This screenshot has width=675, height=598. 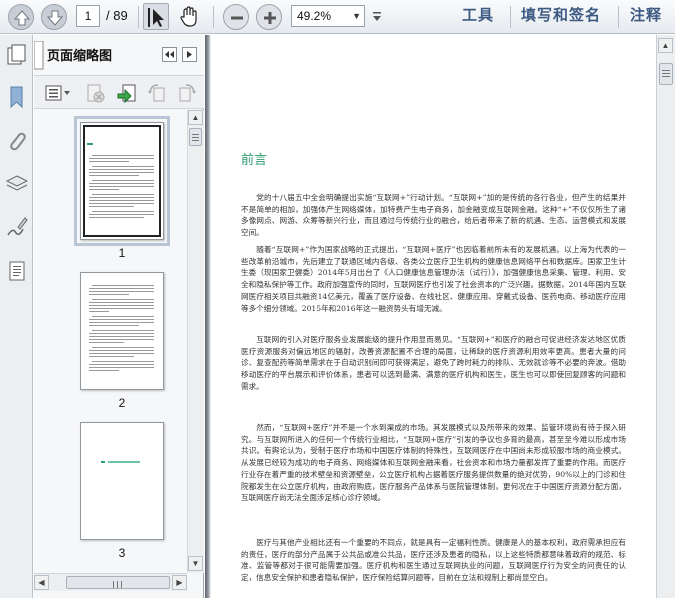 I want to click on signatures-button, so click(x=17, y=227).